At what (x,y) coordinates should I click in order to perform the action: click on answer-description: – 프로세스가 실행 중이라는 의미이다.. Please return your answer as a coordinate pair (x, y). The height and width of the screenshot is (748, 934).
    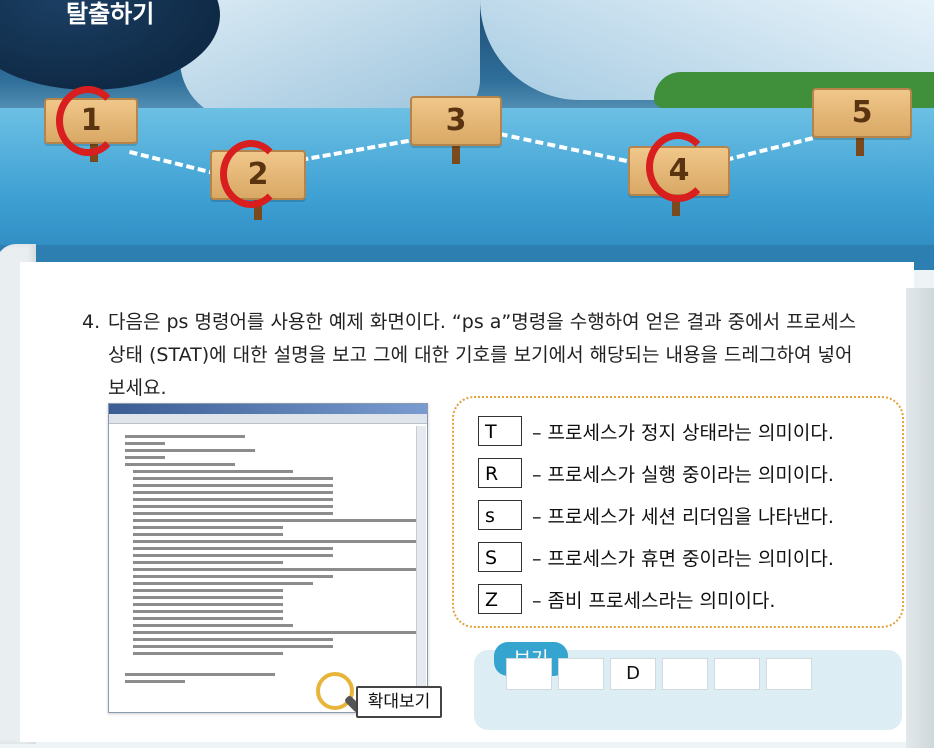
    Looking at the image, I should click on (683, 475).